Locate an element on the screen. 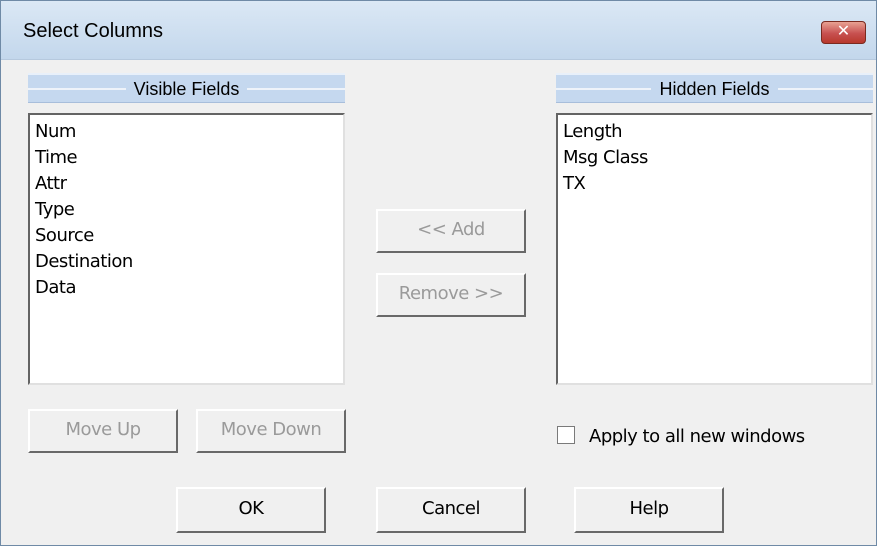 This screenshot has height=548, width=879. list-item: Type is located at coordinates (186, 210).